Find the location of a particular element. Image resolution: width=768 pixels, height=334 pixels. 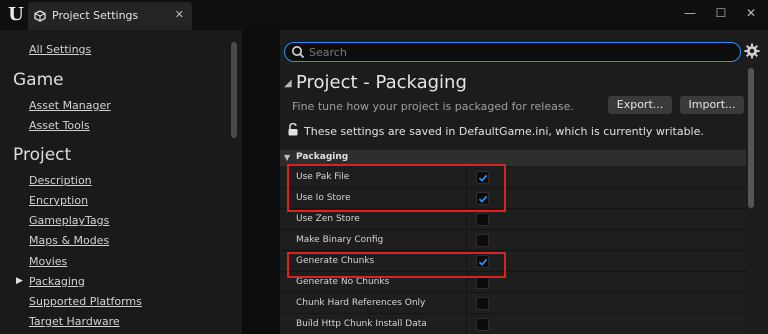

setting-label: Build Http Chunk Install Data is located at coordinates (361, 324).